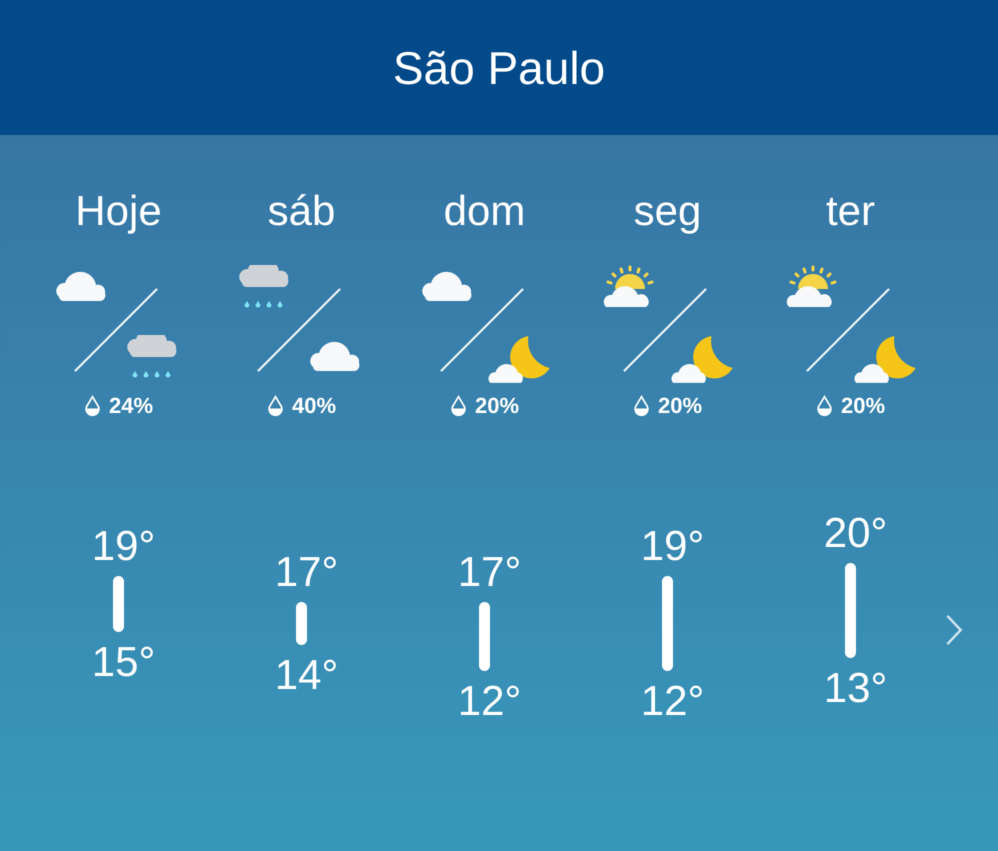 Image resolution: width=998 pixels, height=851 pixels. Describe the element at coordinates (131, 406) in the screenshot. I see `precipitation-chance: 24%` at that location.